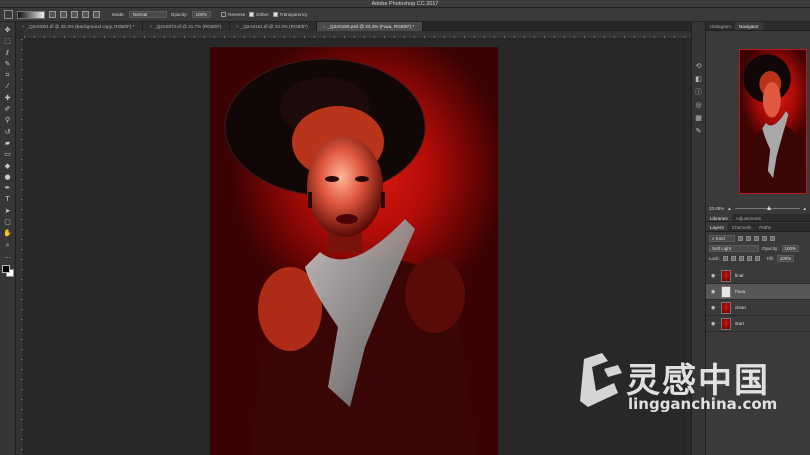 This screenshot has height=455, width=810. Describe the element at coordinates (370, 26) in the screenshot. I see `document-tab: × _Q2A0180.psd @ 33.3% (Fava, RGB/8*) *` at that location.